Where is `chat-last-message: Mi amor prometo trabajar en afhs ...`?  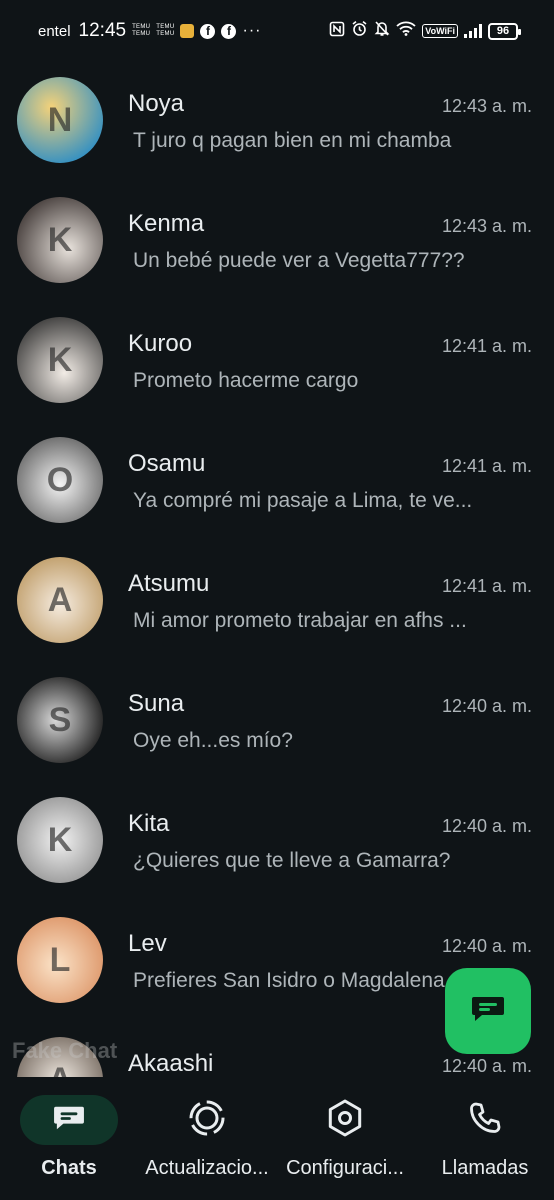
chat-last-message: Mi amor prometo trabajar en afhs ... is located at coordinates (300, 620).